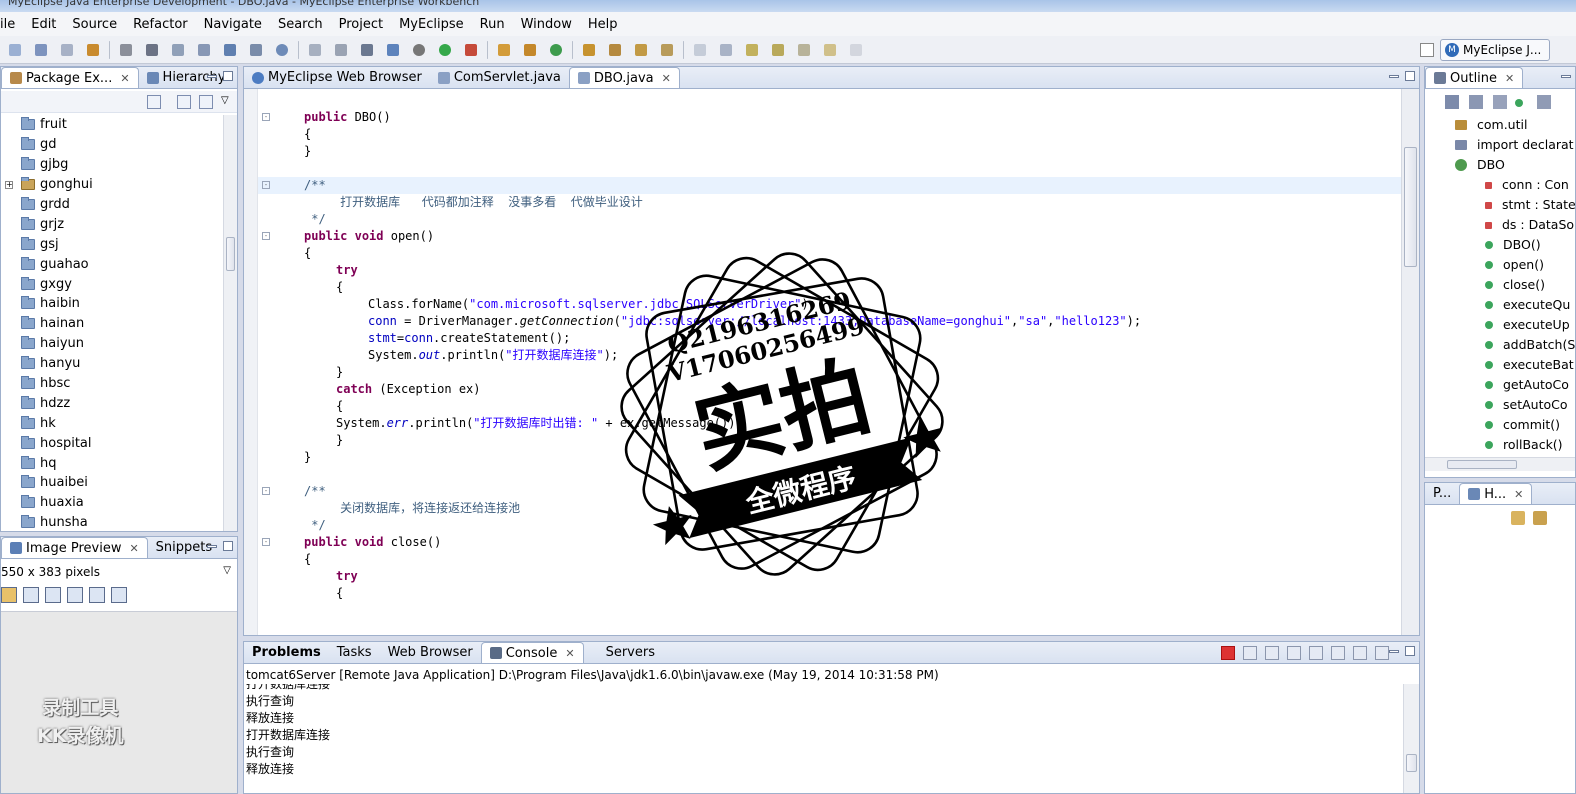  Describe the element at coordinates (752, 50) in the screenshot. I see `next-annotation-icon` at that location.